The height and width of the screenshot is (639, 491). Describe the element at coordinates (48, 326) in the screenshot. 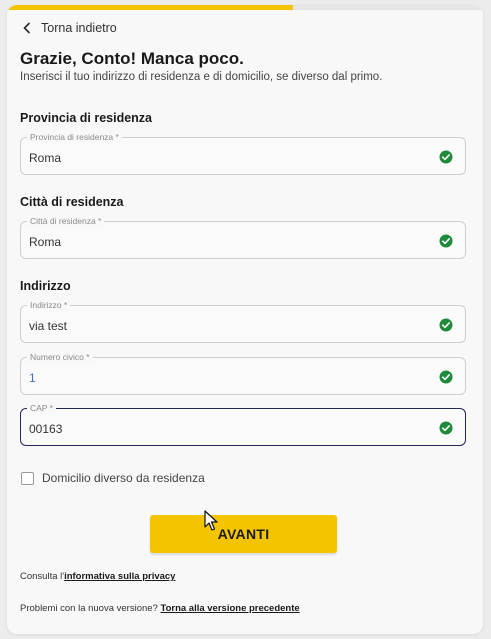

I see `indirizzo-field-value: via test` at that location.